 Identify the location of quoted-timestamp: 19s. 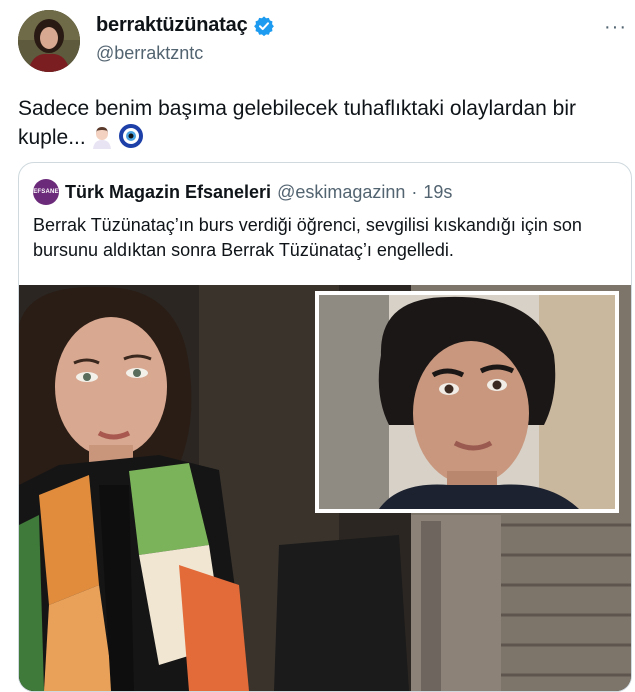
(437, 192).